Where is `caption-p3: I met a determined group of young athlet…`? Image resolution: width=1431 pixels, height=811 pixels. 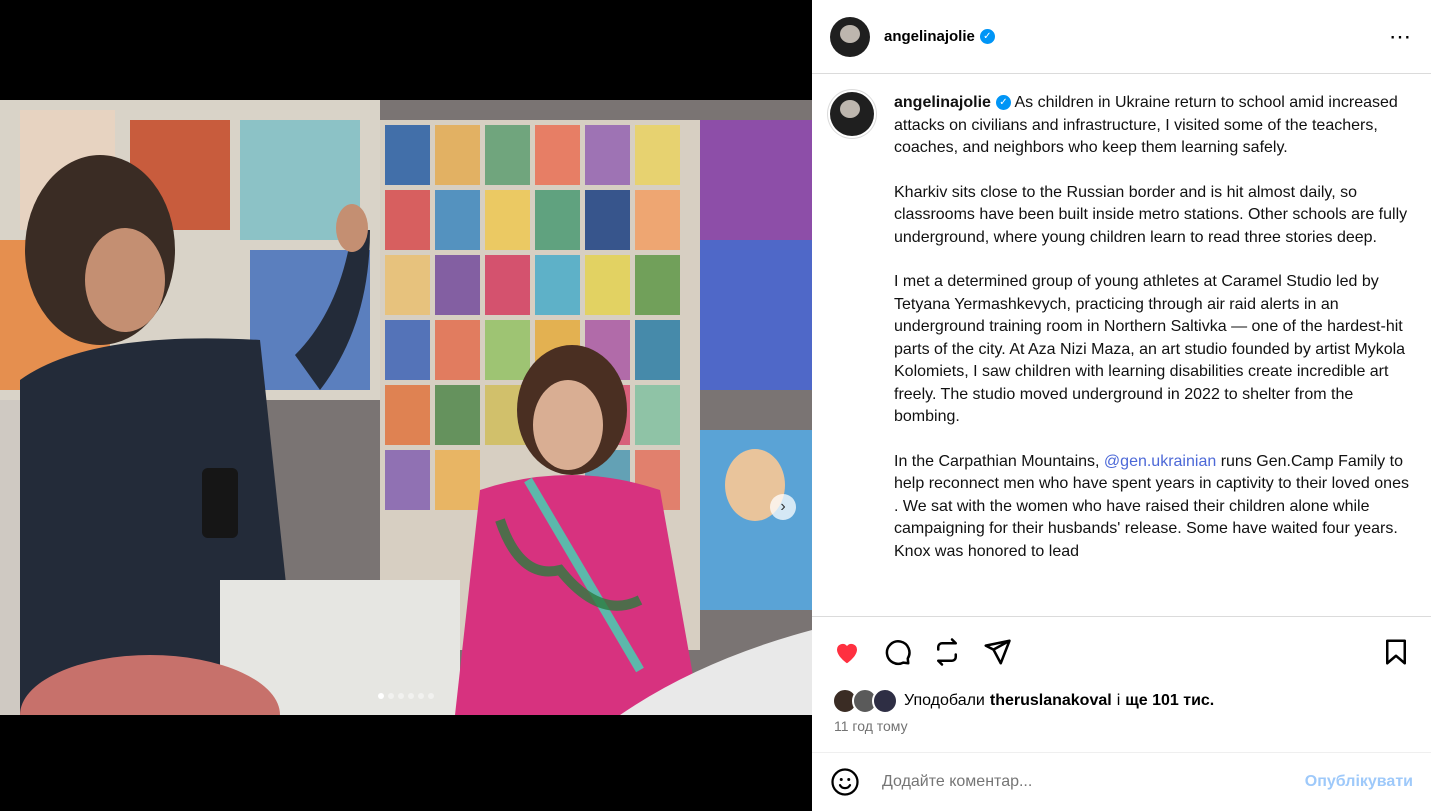 caption-p3: I met a determined group of young athlet… is located at coordinates (1150, 349).